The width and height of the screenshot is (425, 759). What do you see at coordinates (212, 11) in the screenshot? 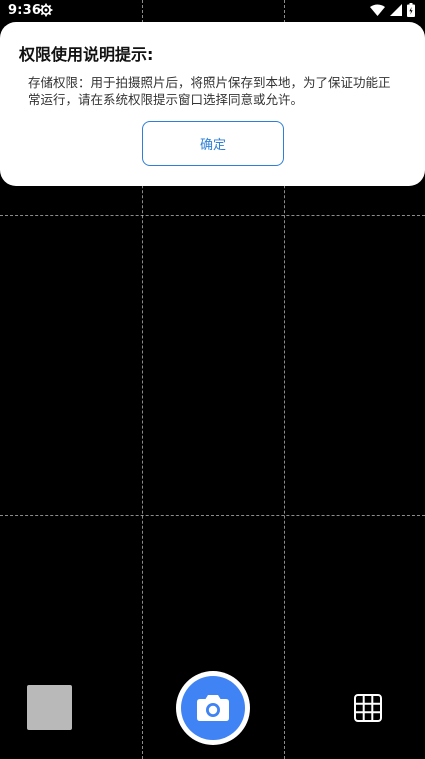
I see `status-bar: 9:36` at bounding box center [212, 11].